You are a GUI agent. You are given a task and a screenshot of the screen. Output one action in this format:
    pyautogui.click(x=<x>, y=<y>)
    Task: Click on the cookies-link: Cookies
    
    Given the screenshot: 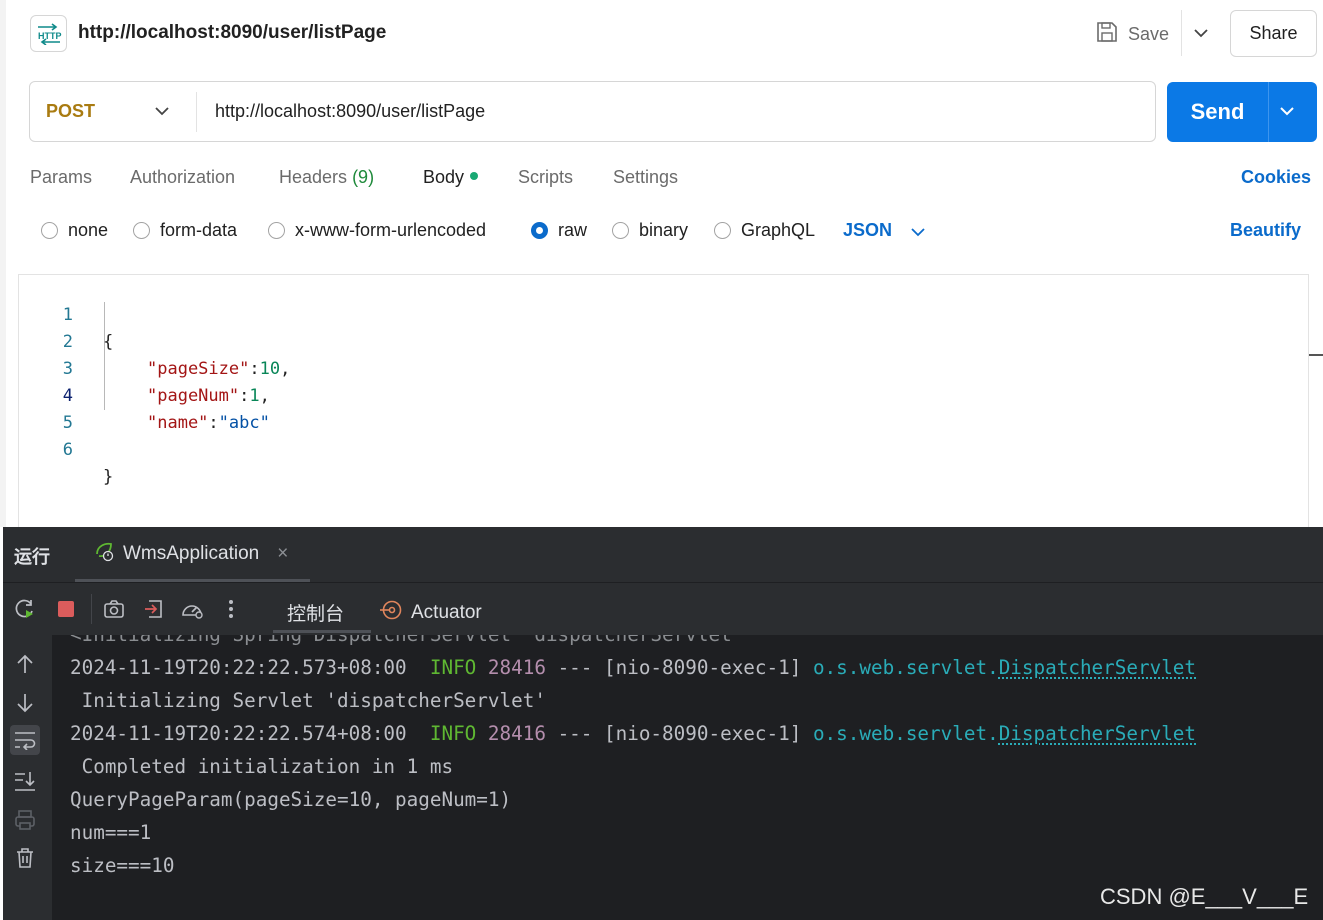 What is the action you would take?
    pyautogui.click(x=1276, y=177)
    